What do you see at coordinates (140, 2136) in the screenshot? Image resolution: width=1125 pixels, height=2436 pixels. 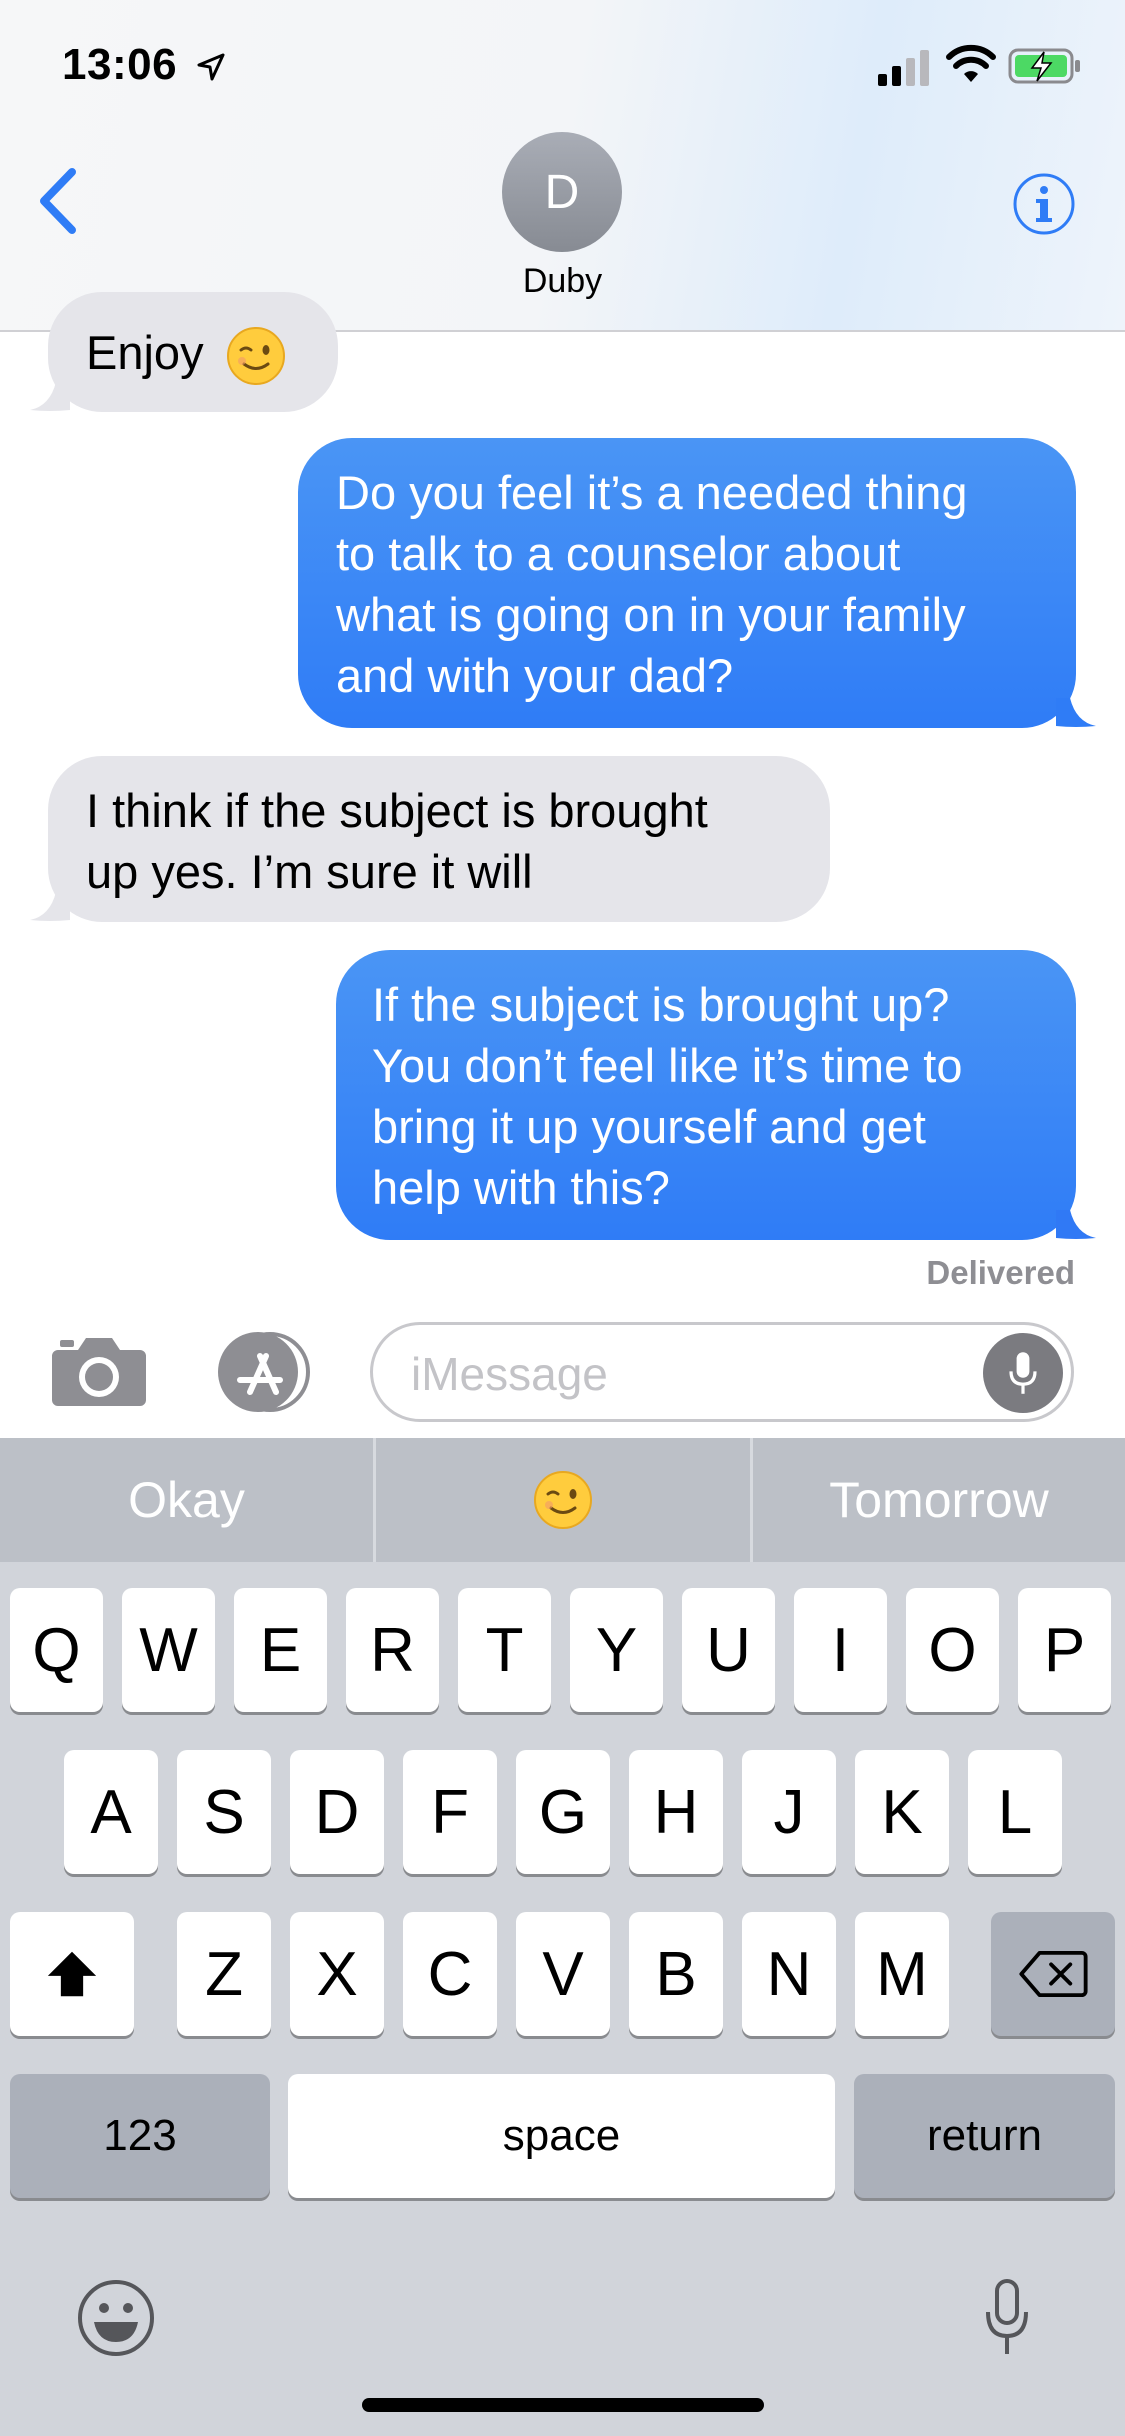 I see `numbers-key: 123` at bounding box center [140, 2136].